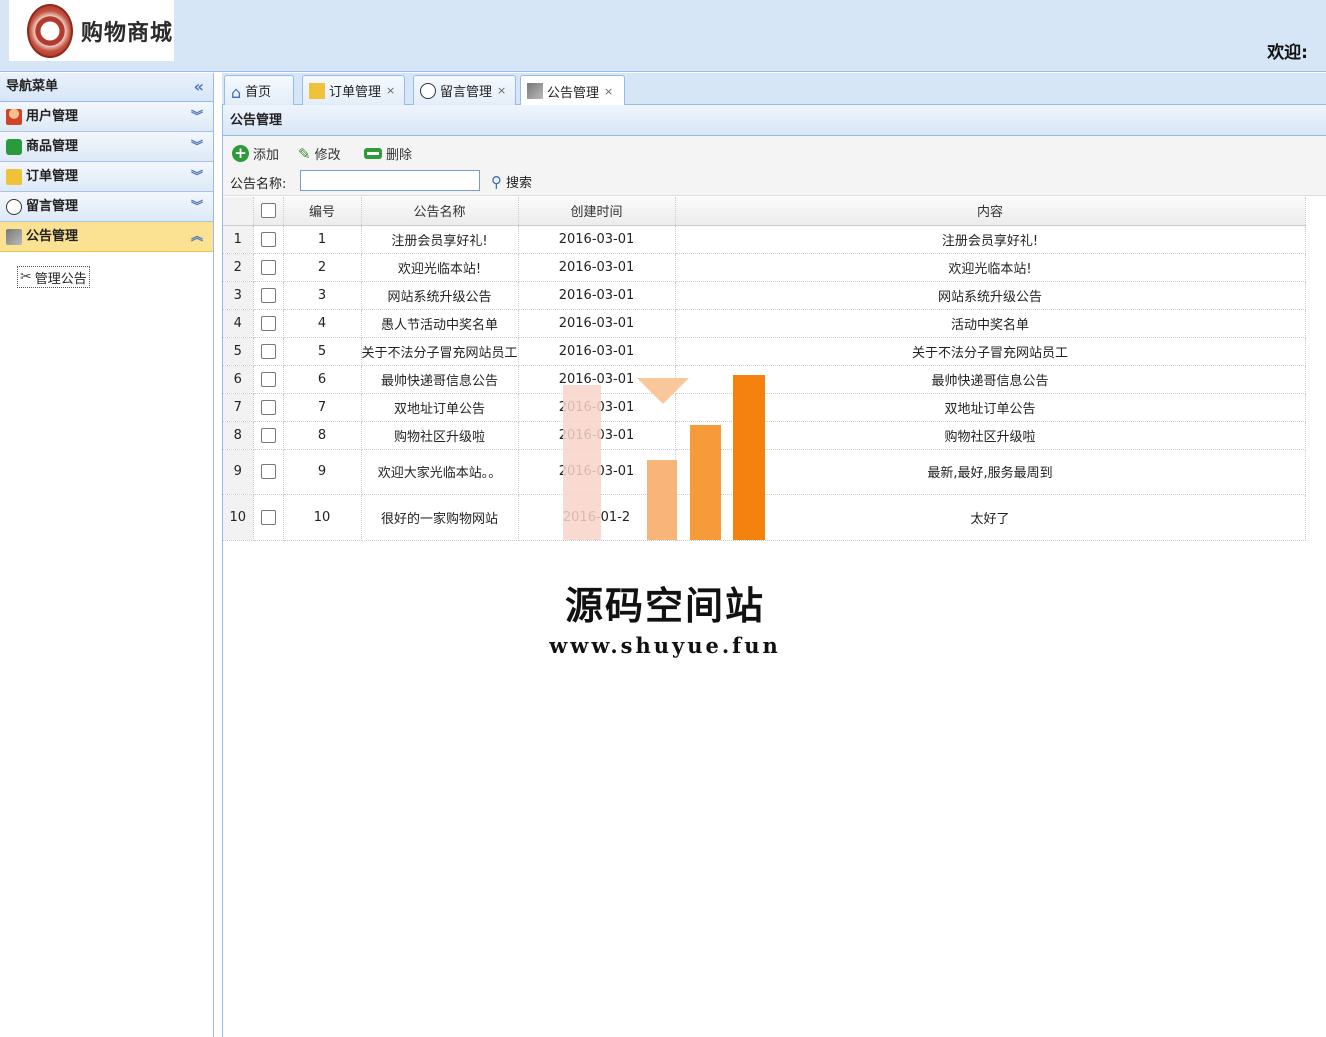  What do you see at coordinates (266, 155) in the screenshot?
I see `add-button-label: 添加` at bounding box center [266, 155].